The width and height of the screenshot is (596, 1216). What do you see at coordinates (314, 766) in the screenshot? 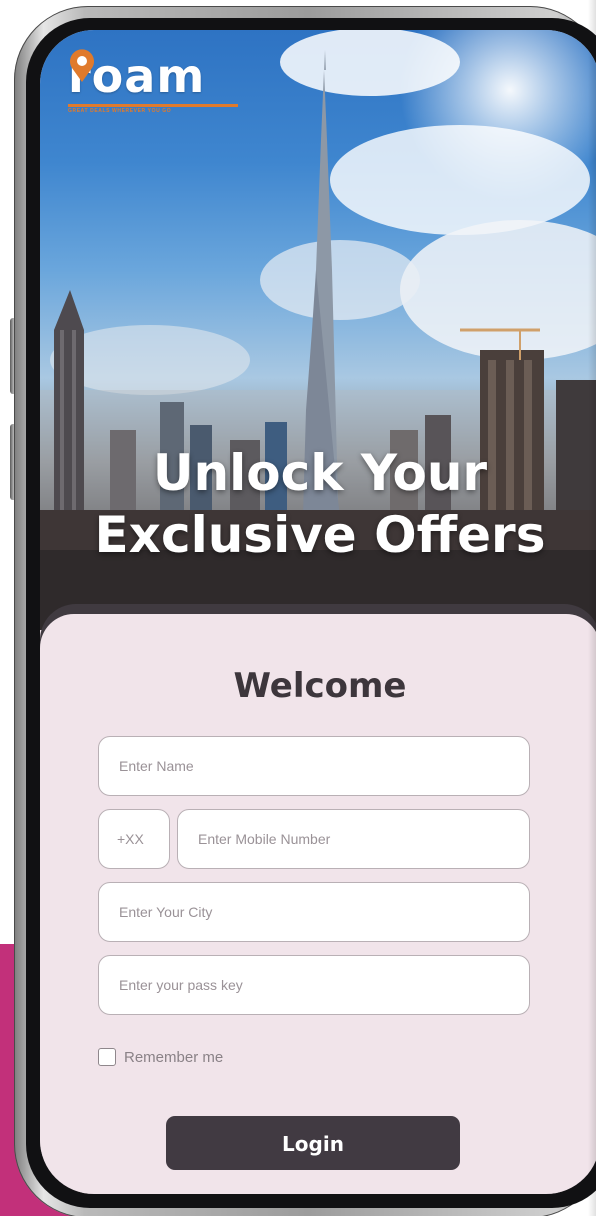
I see `name-input` at bounding box center [314, 766].